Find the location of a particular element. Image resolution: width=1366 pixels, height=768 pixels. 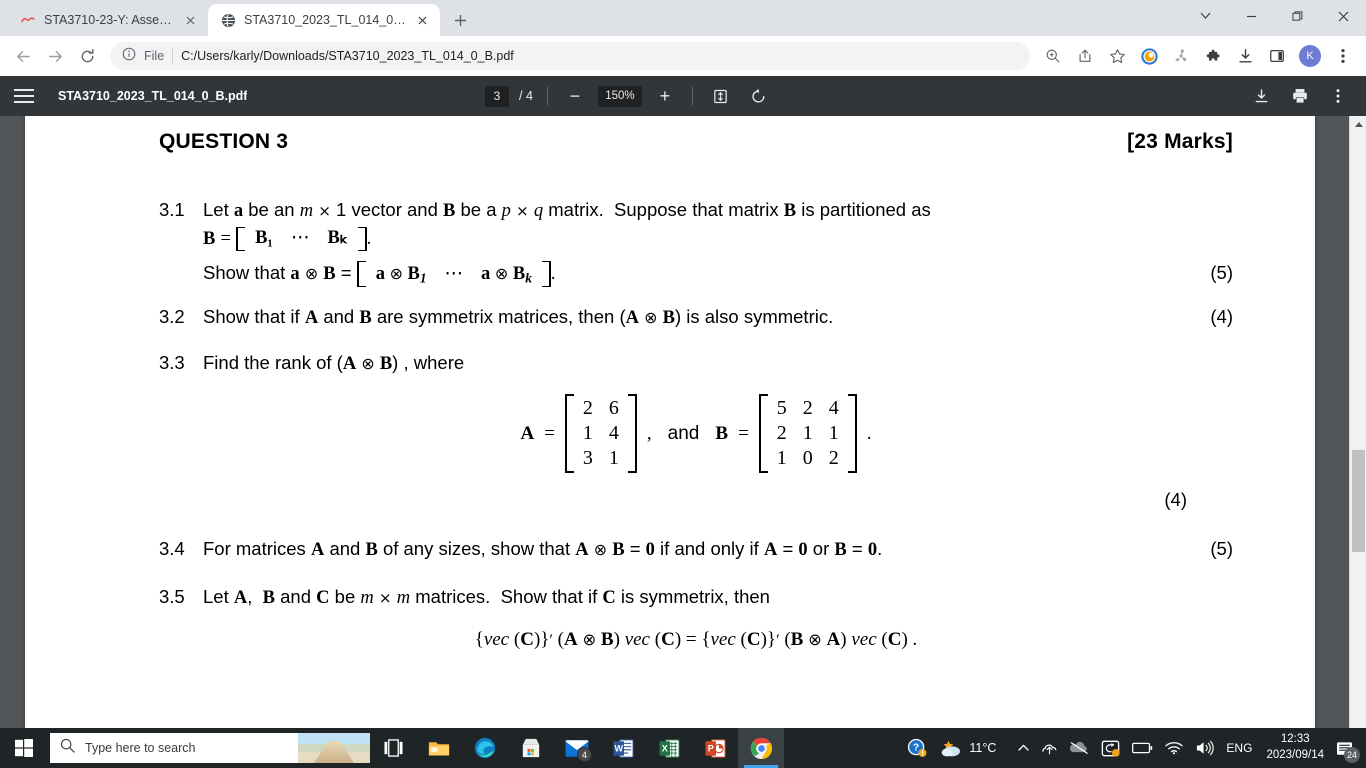

search-icon is located at coordinates (67, 748).